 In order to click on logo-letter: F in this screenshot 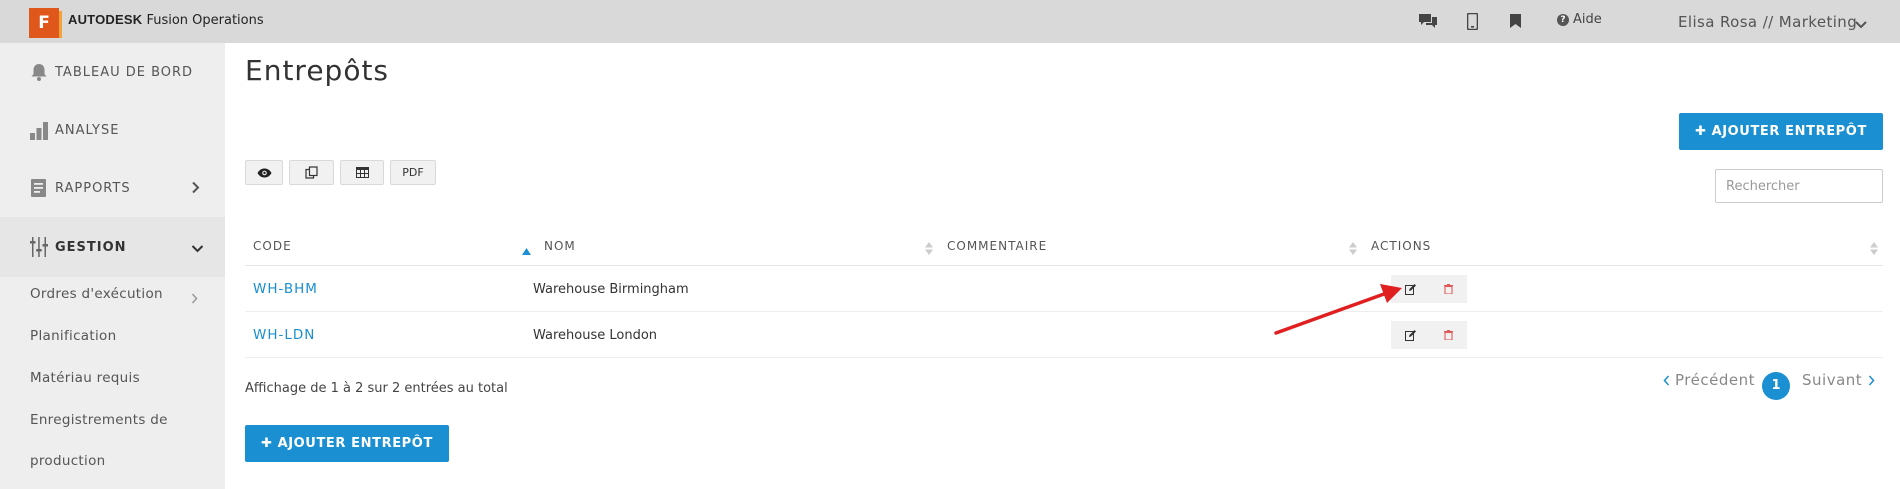, I will do `click(44, 23)`.